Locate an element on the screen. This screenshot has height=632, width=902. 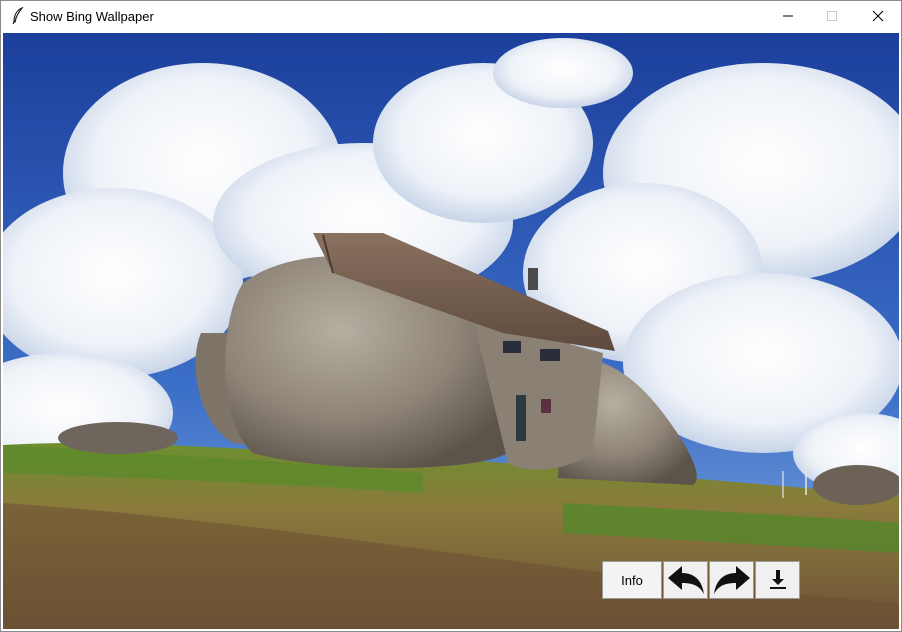
download-icon is located at coordinates (777, 579).